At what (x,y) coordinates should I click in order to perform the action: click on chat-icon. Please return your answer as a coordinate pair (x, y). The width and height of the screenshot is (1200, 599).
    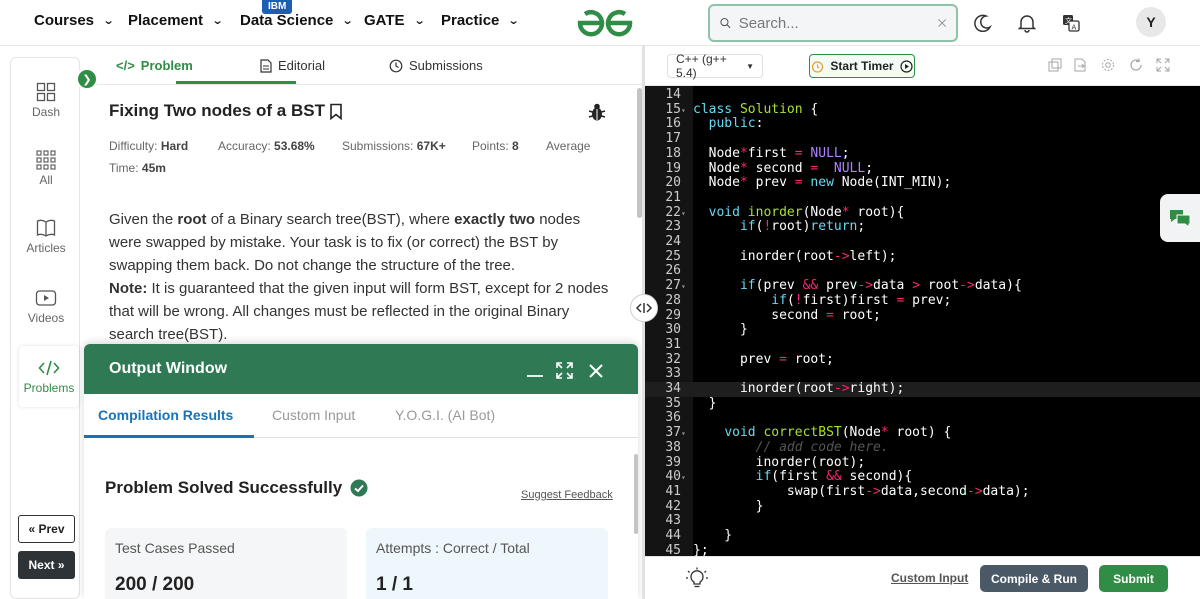
    Looking at the image, I should click on (1180, 219).